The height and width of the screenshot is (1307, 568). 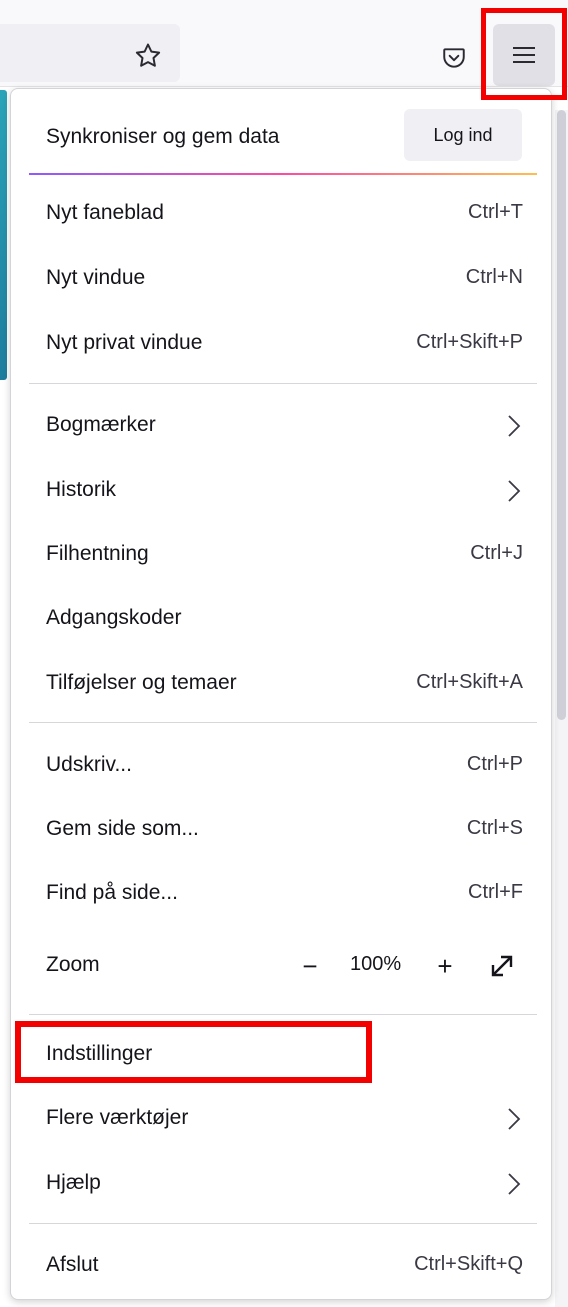 What do you see at coordinates (502, 966) in the screenshot?
I see `fullscreen-icon` at bounding box center [502, 966].